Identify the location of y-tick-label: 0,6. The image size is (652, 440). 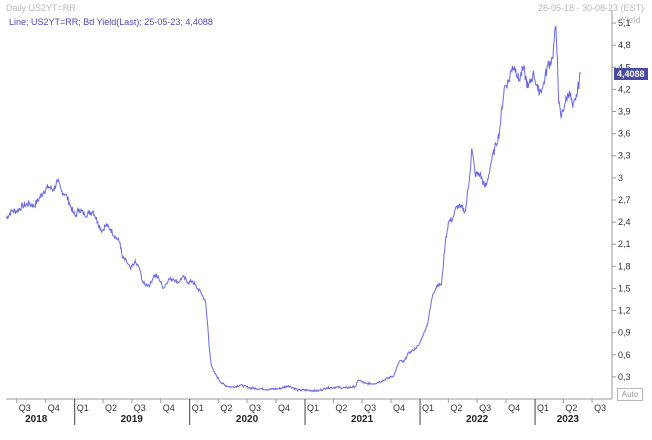
(624, 355).